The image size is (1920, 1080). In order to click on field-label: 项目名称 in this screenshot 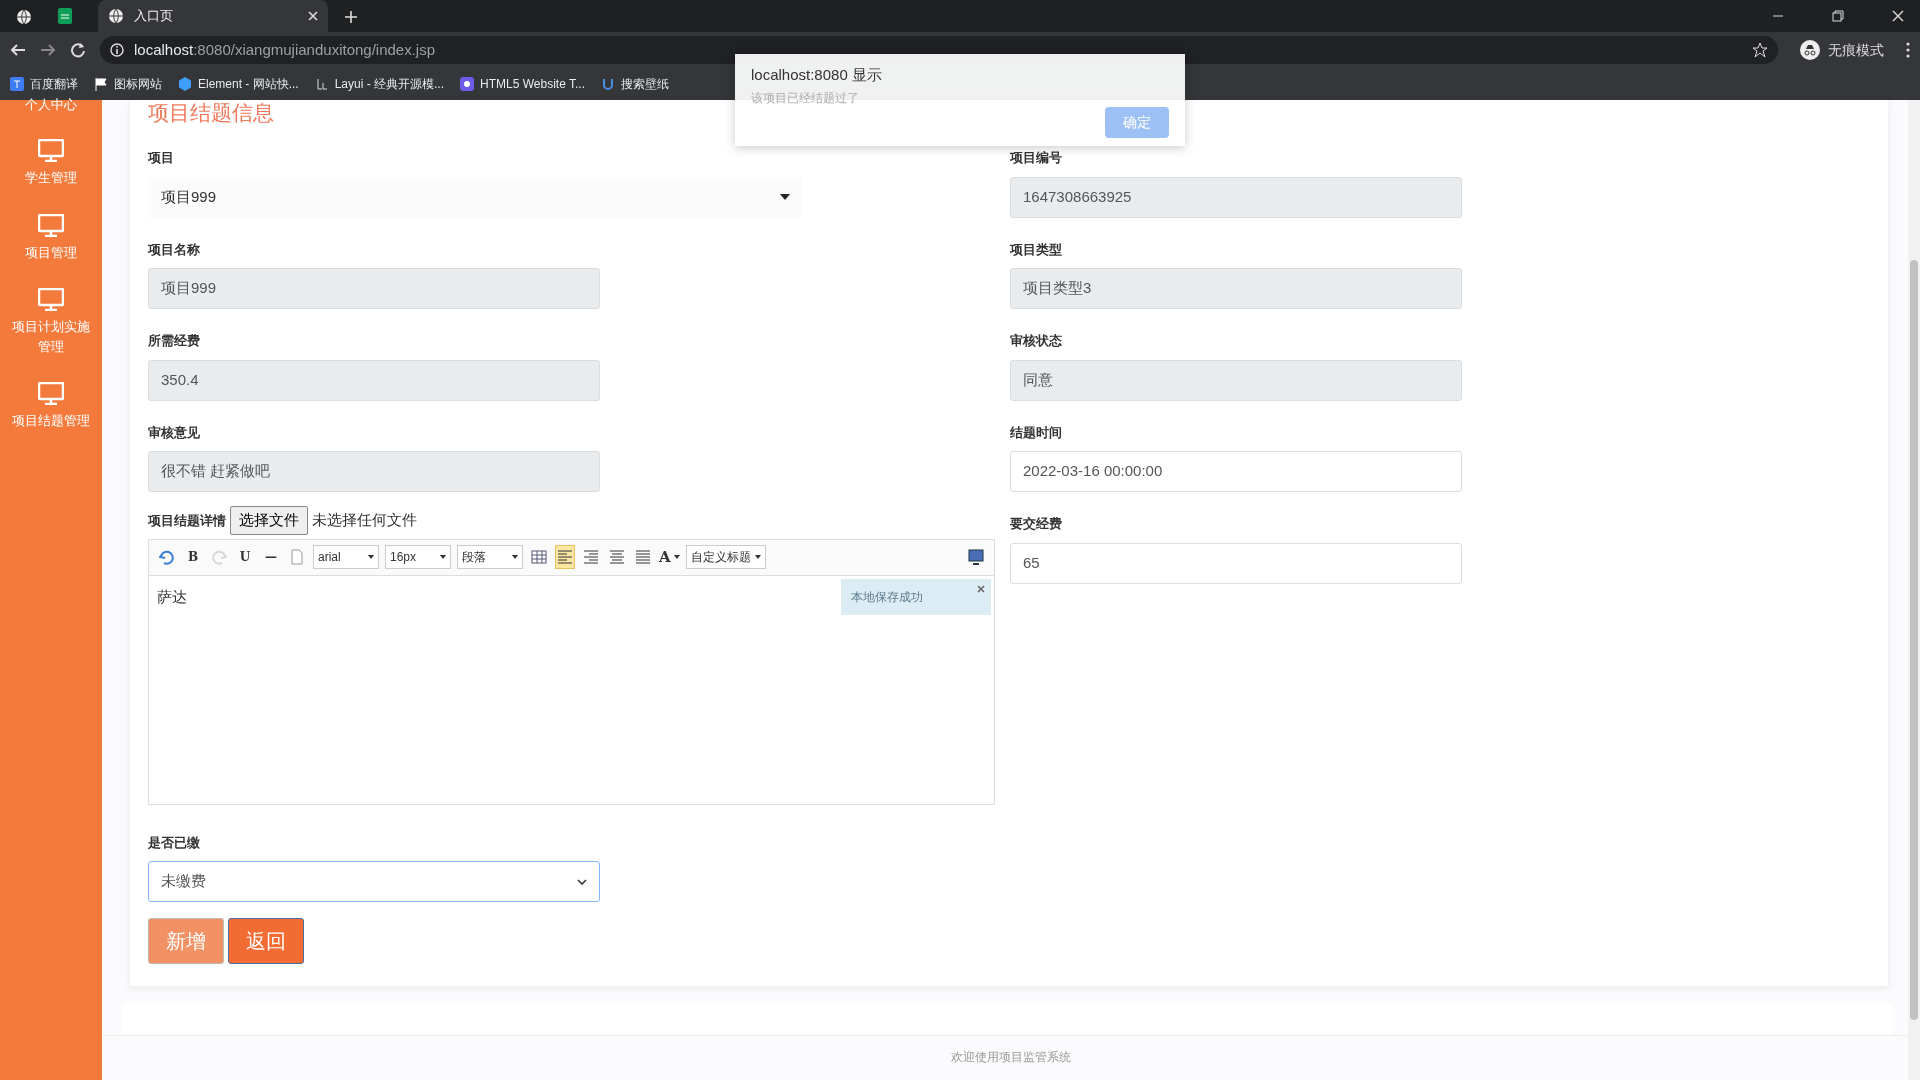, I will do `click(174, 249)`.